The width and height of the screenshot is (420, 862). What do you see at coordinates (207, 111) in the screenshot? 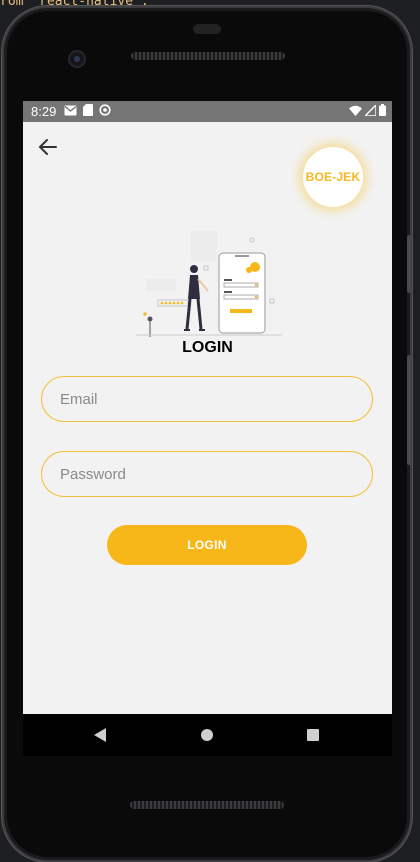
I see `status-bar: 8:29` at bounding box center [207, 111].